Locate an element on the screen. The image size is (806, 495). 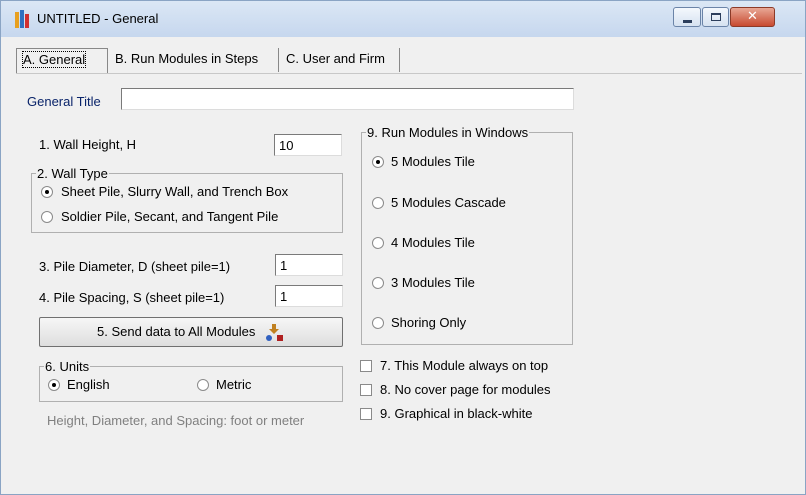
pile-spacing-label: 4. Pile Spacing, S (sheet pile=1) is located at coordinates (132, 297).